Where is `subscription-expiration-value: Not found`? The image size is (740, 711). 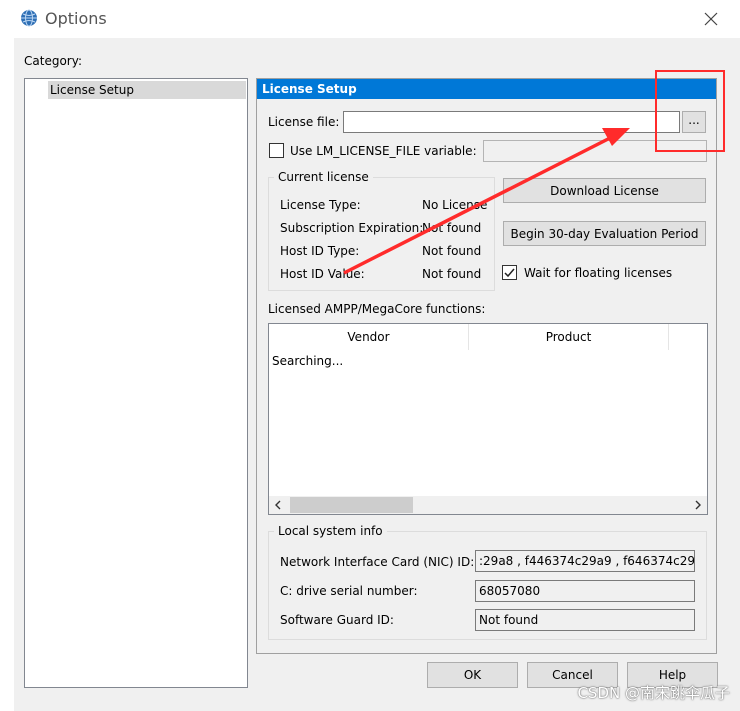 subscription-expiration-value: Not found is located at coordinates (452, 228).